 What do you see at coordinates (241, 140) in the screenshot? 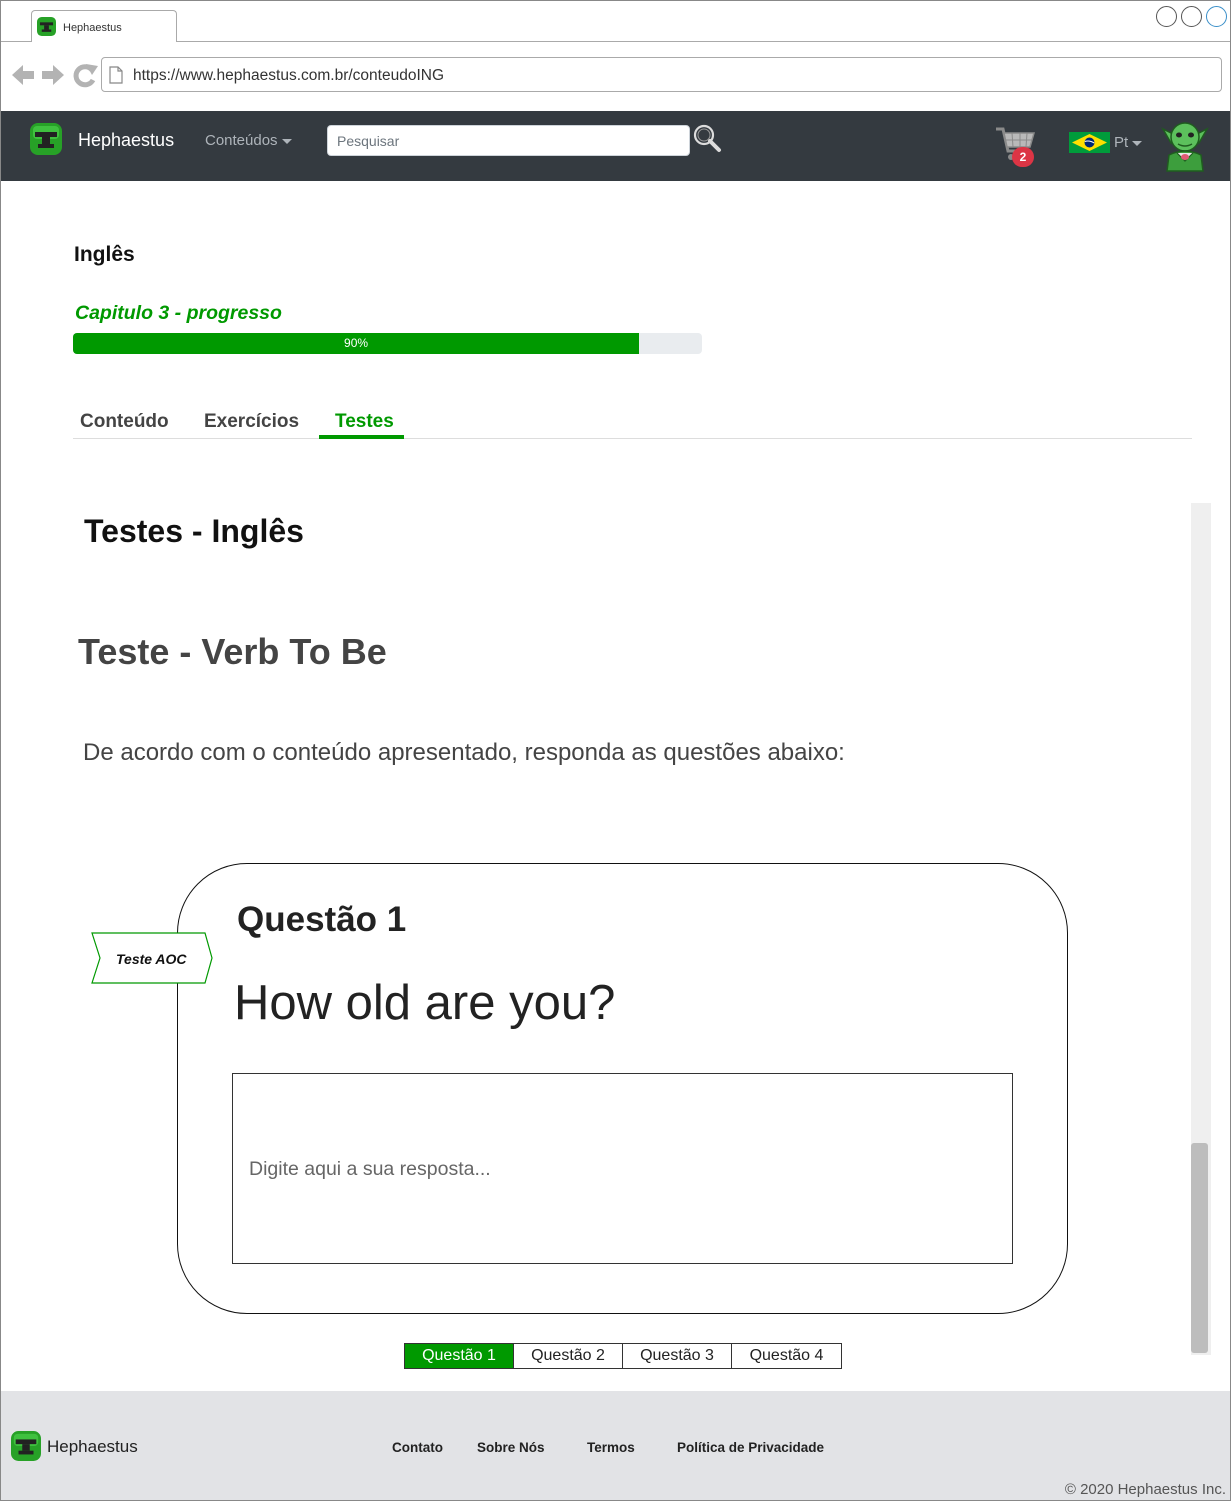
I see `conteudos-menu-label: Conteúdos` at bounding box center [241, 140].